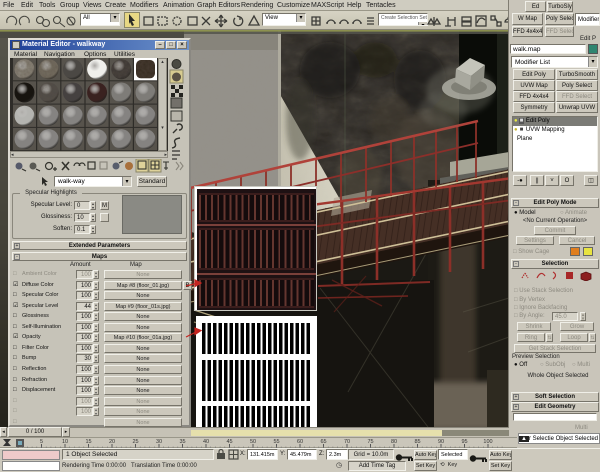 The image size is (600, 472). Describe the element at coordinates (182, 442) in the screenshot. I see `svg-text: 35` at that location.